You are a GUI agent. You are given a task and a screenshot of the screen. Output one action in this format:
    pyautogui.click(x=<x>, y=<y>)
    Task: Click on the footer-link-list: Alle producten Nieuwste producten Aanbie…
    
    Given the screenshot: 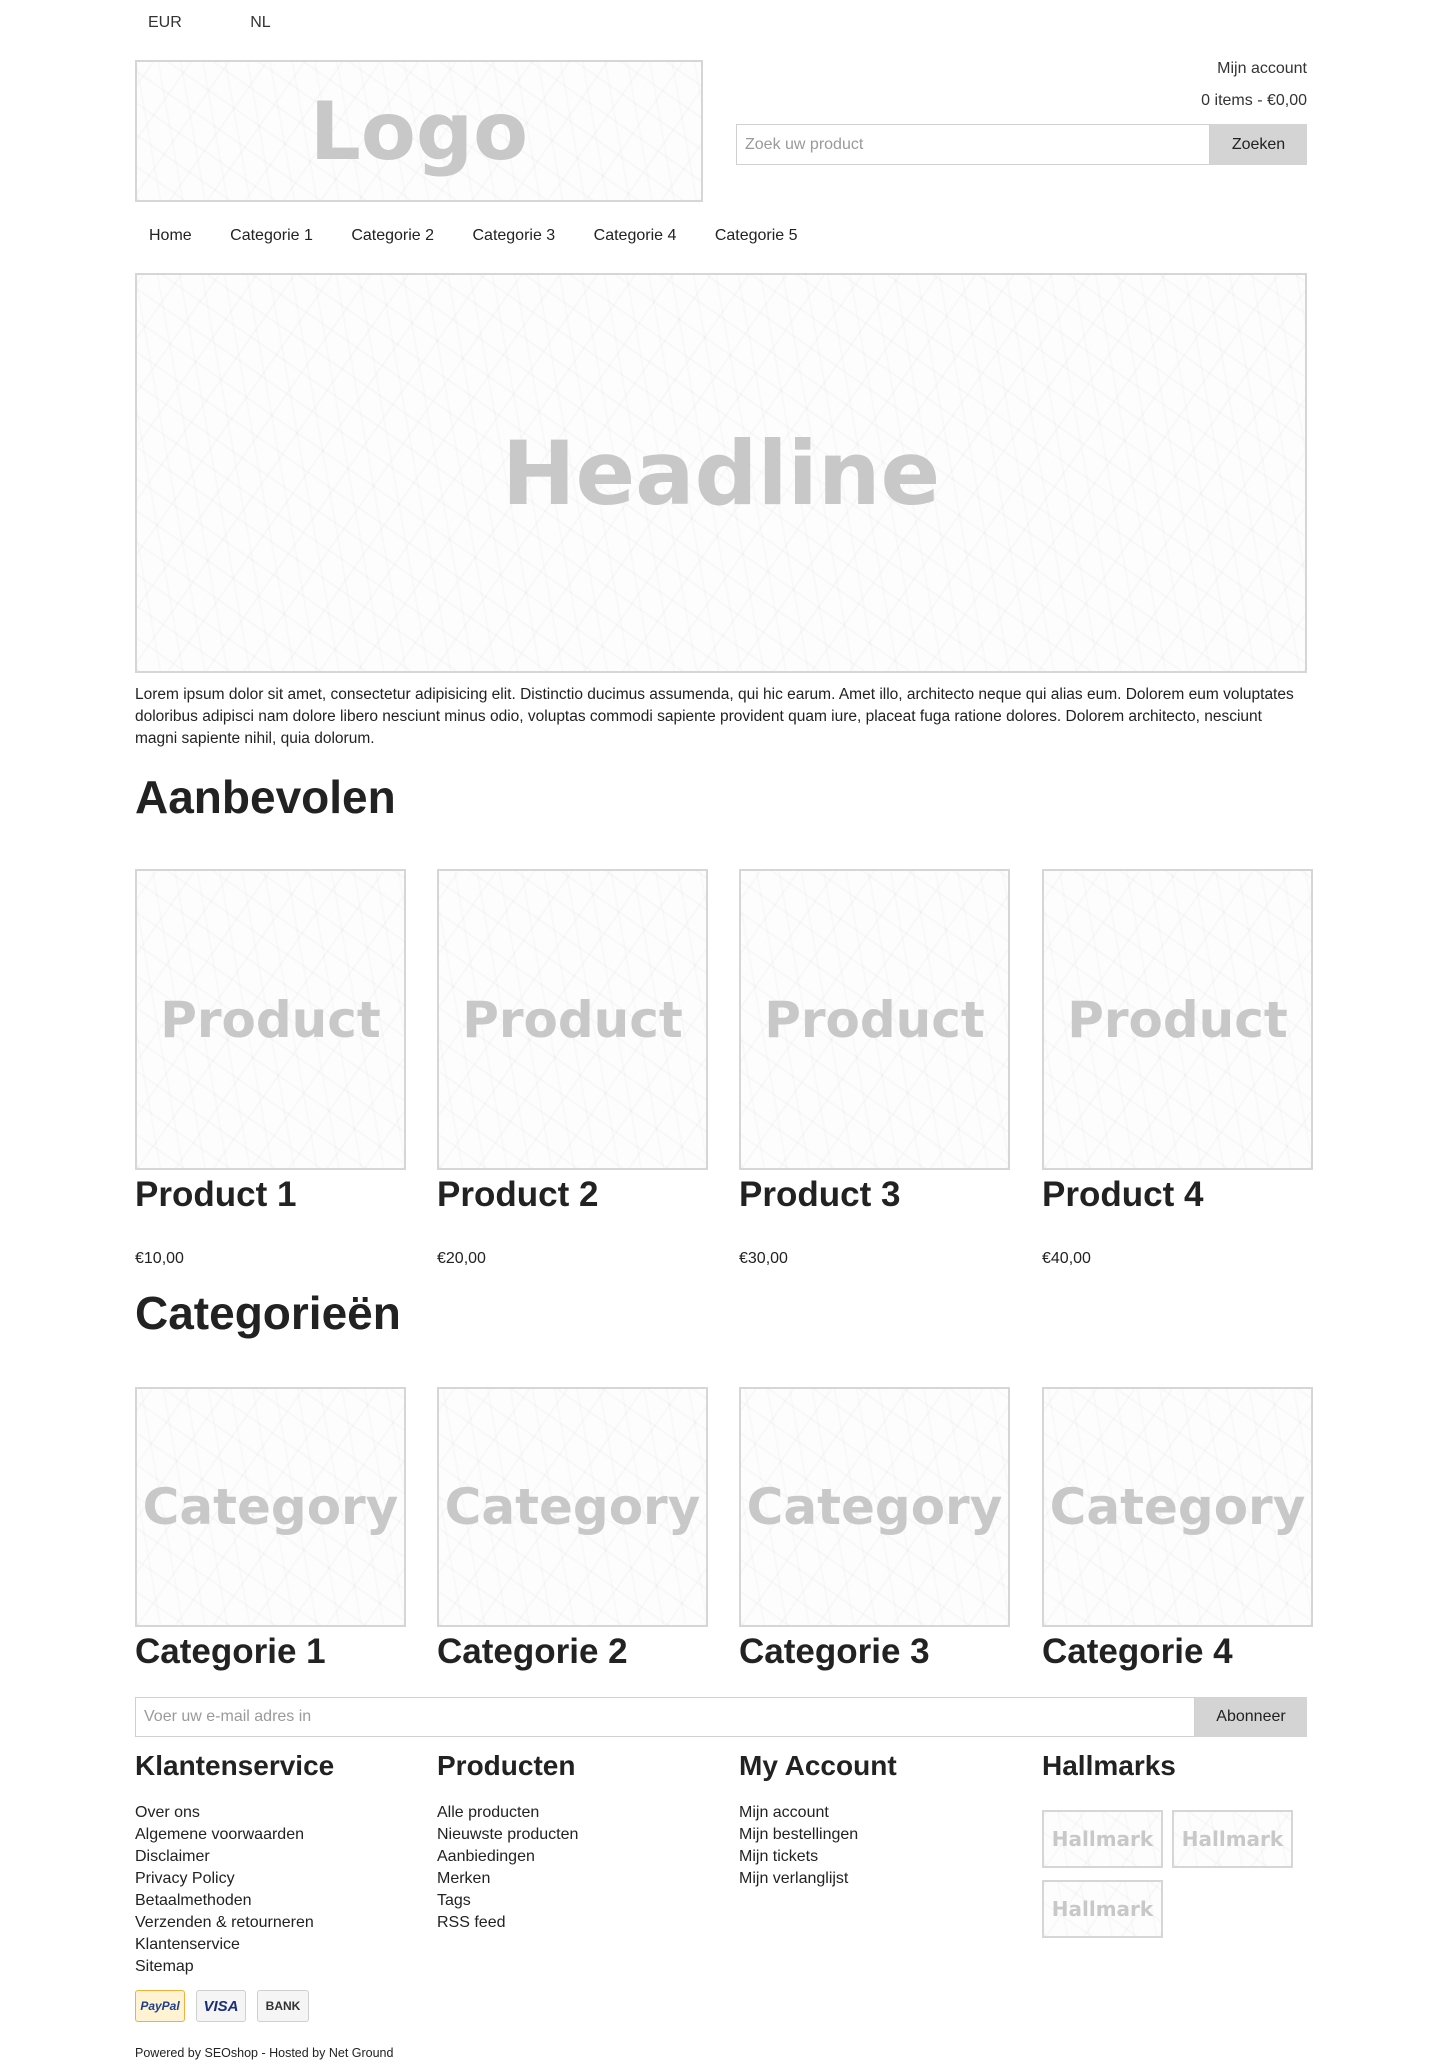 What is the action you would take?
    pyautogui.click(x=577, y=1868)
    